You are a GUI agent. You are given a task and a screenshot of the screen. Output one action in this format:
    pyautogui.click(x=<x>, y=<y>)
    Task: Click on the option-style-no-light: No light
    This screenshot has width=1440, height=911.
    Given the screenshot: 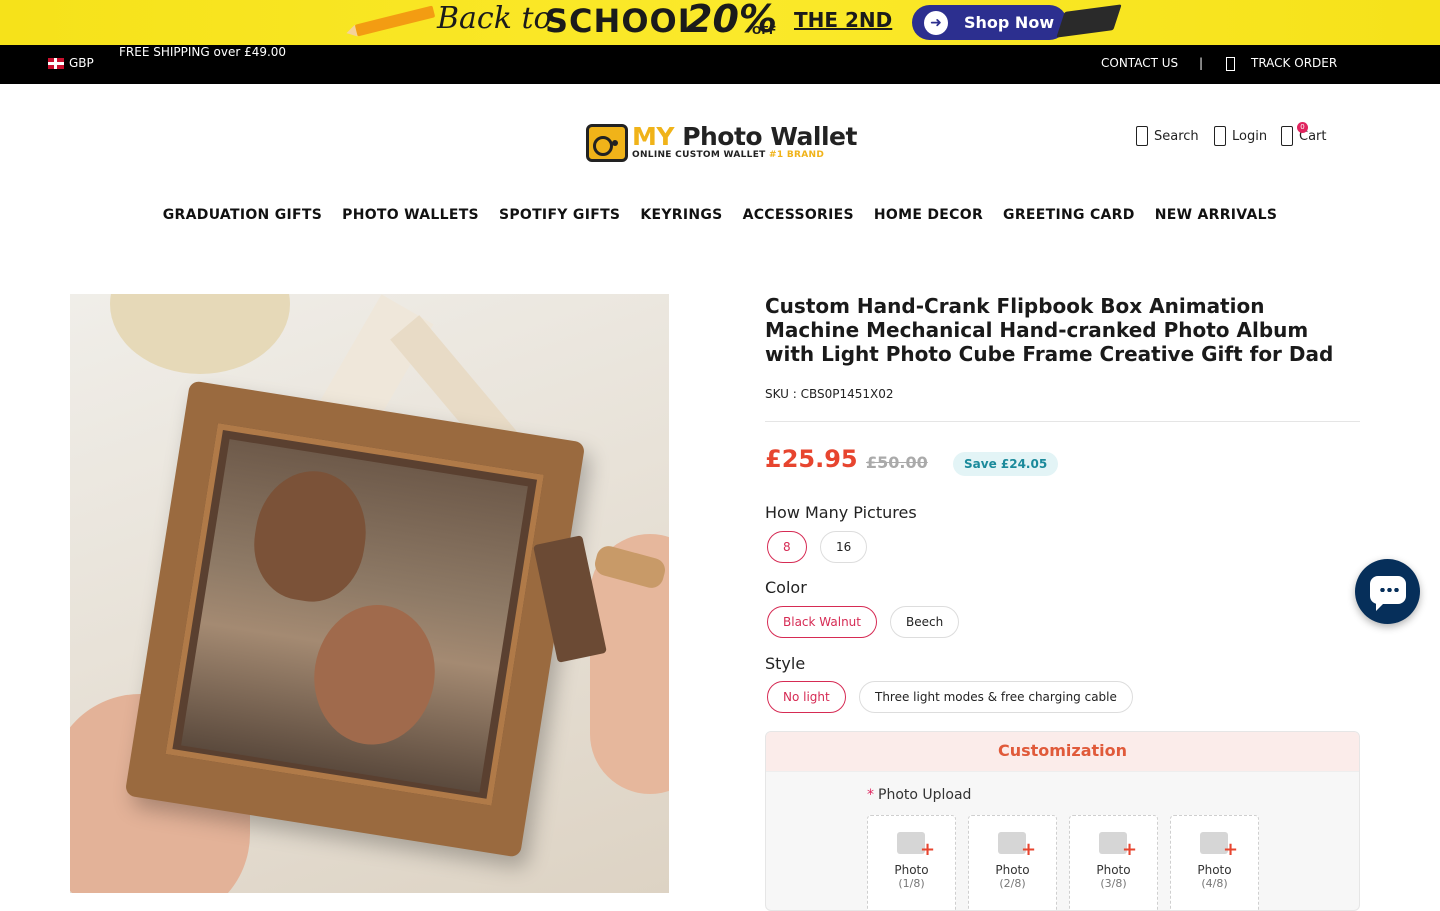 What is the action you would take?
    pyautogui.click(x=806, y=697)
    